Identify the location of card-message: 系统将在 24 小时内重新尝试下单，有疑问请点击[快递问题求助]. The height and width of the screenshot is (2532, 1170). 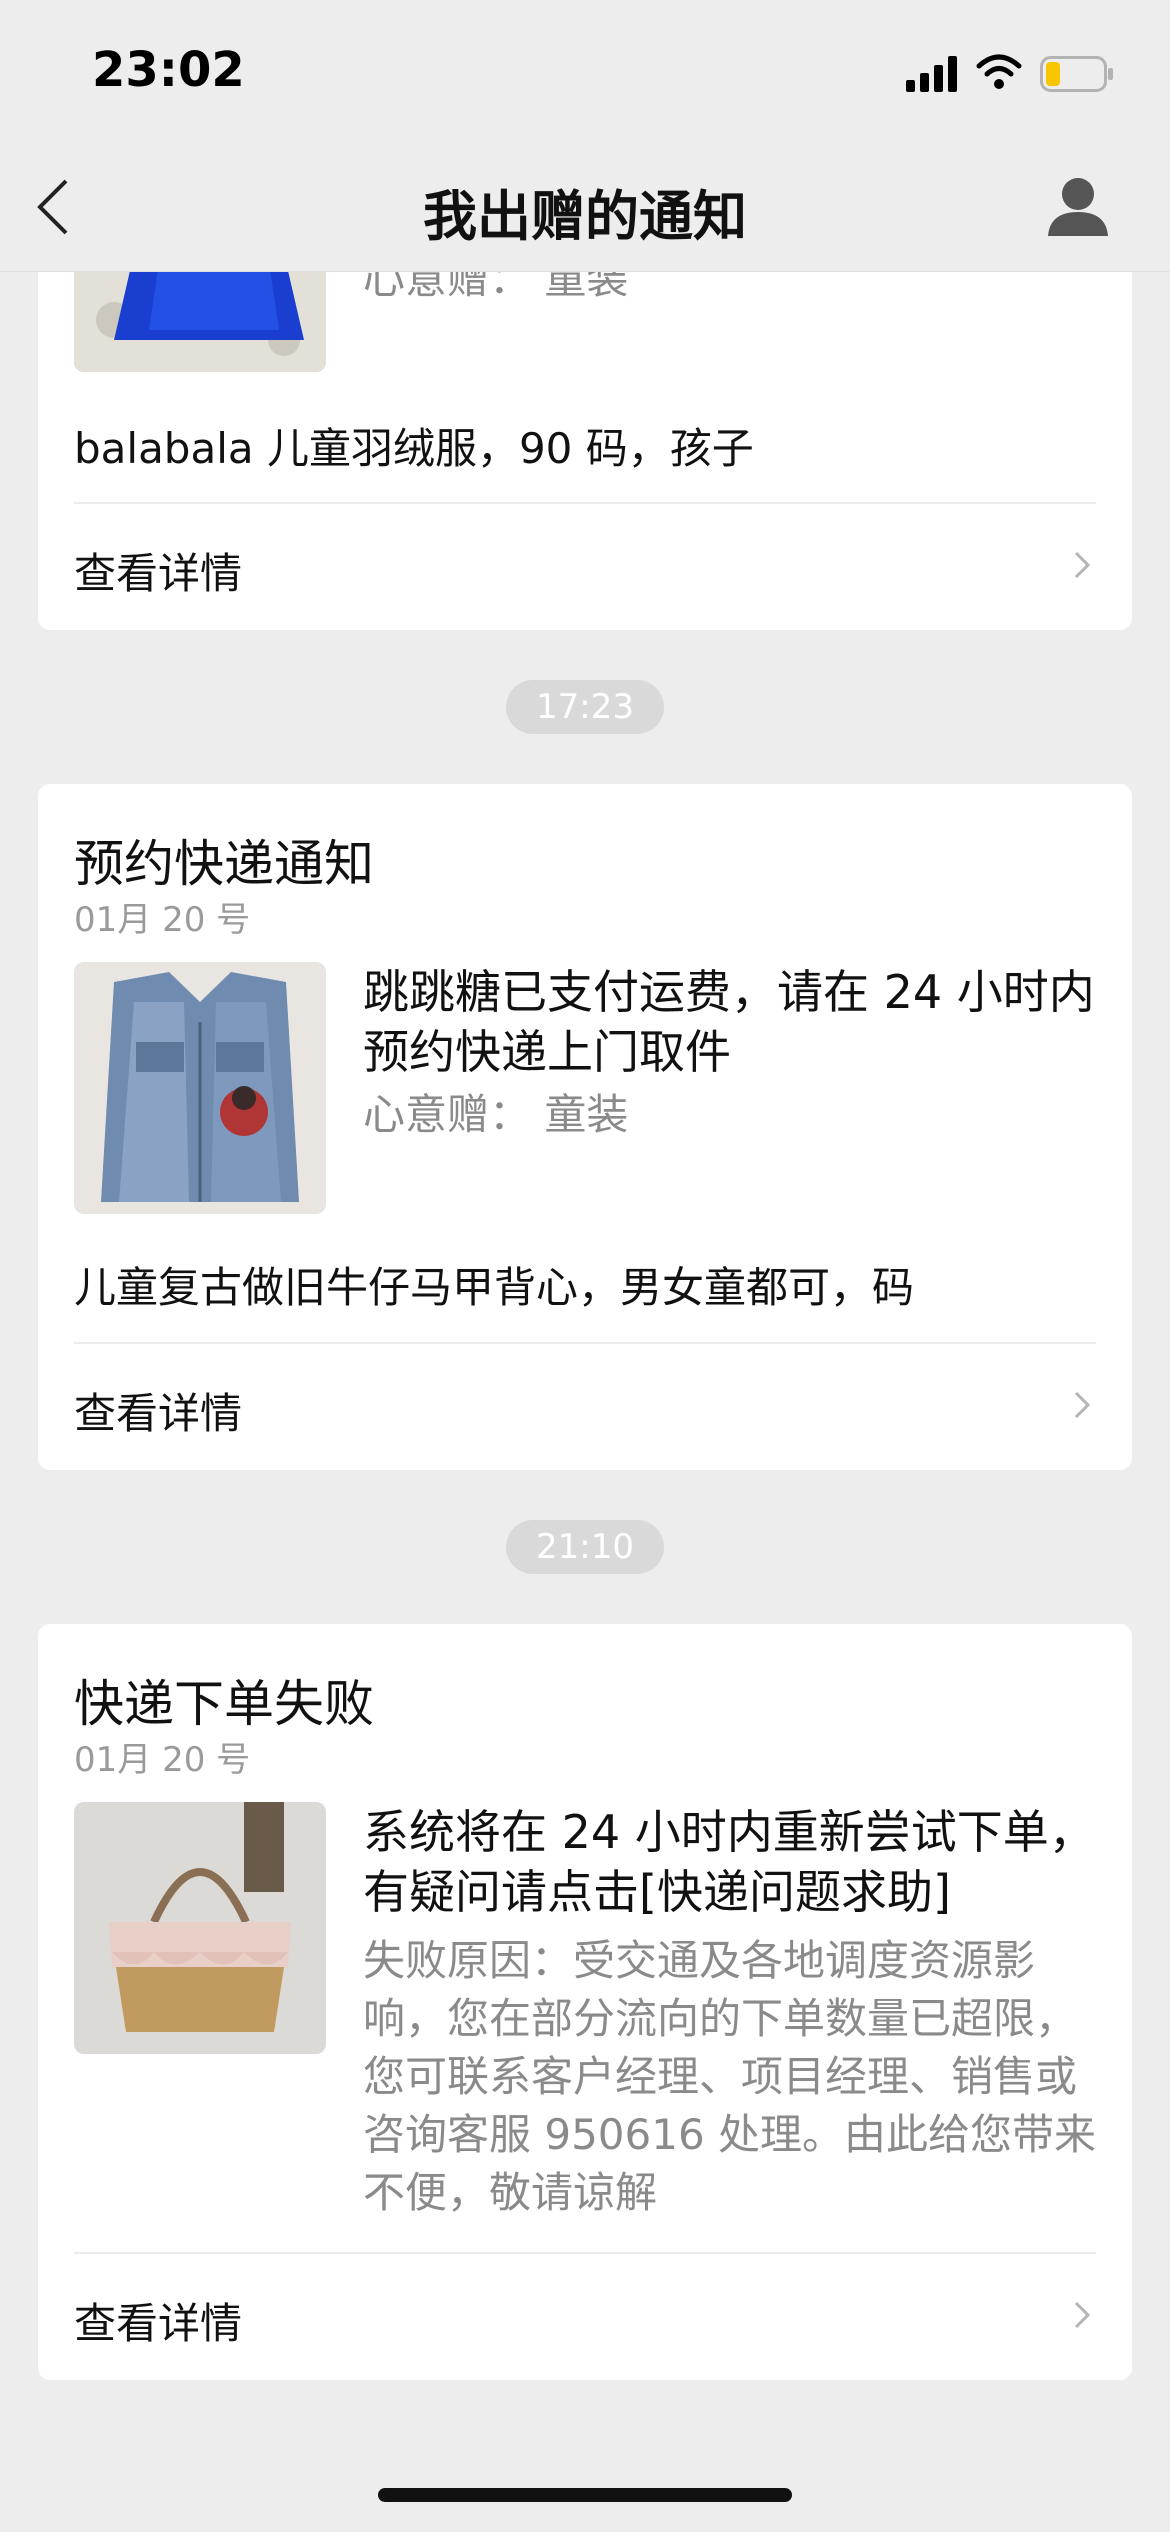
(729, 1862).